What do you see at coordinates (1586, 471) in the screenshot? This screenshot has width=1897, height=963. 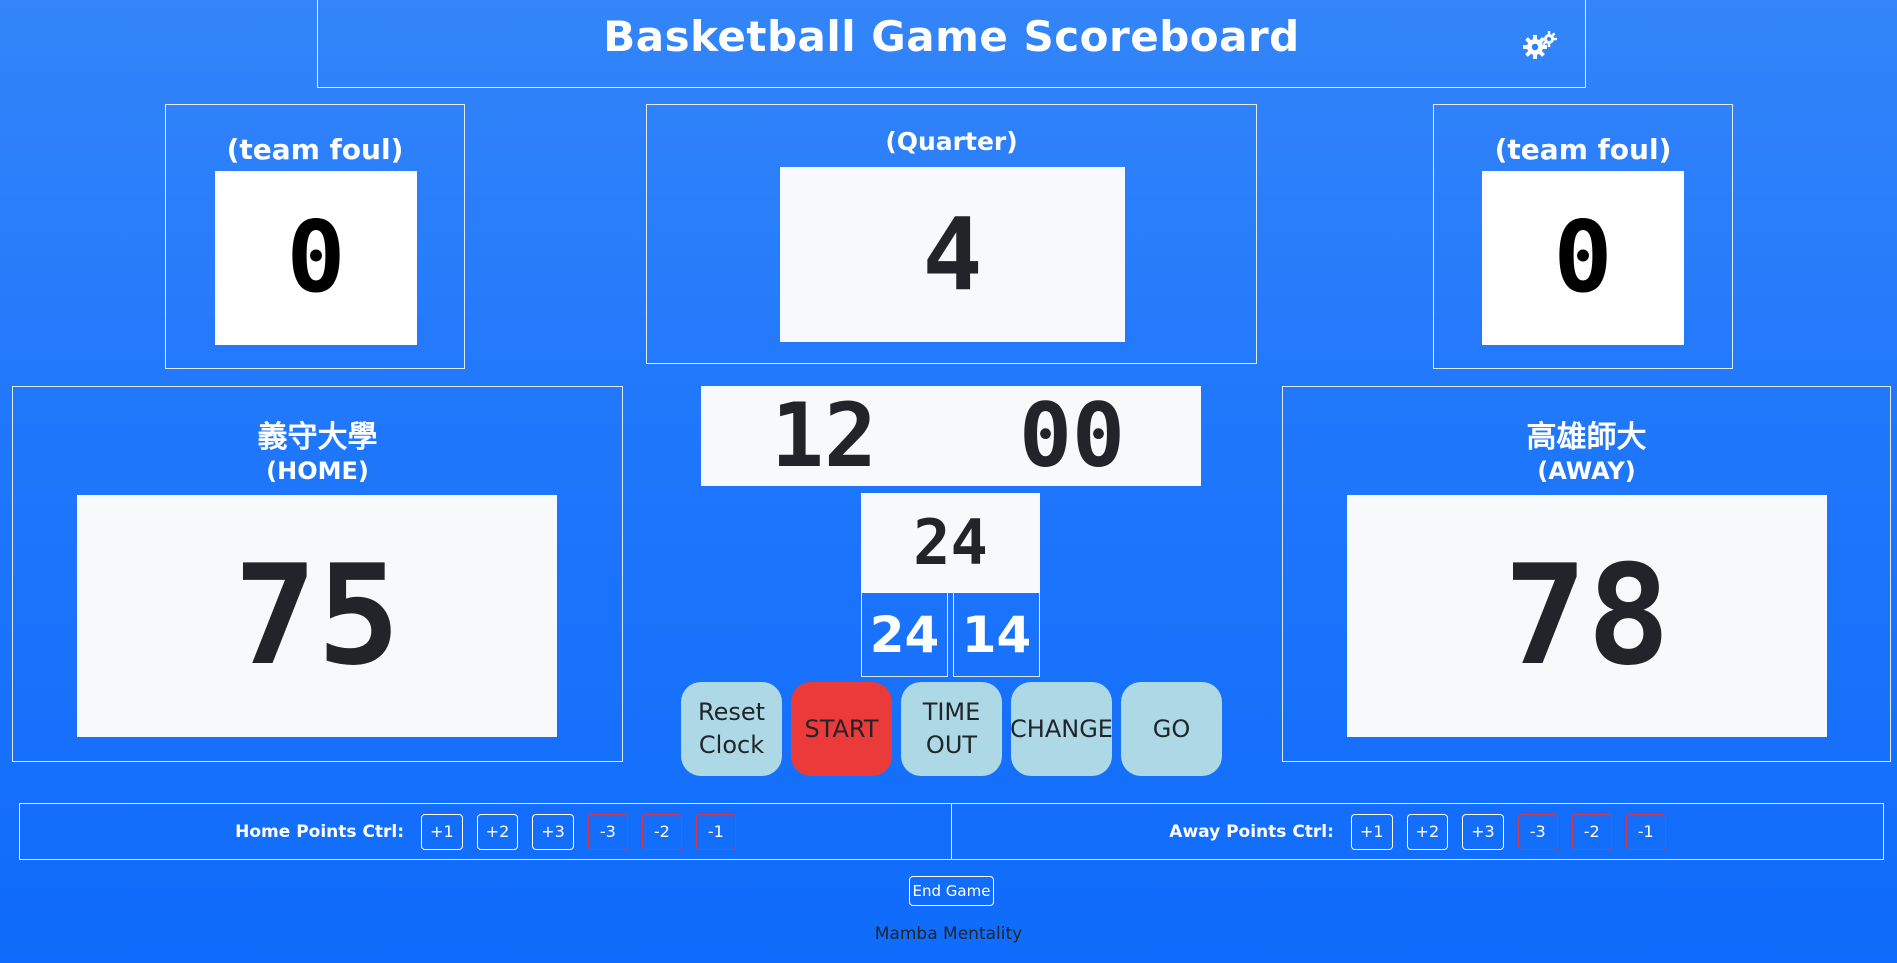 I see `away-team-tag: (AWAY)` at bounding box center [1586, 471].